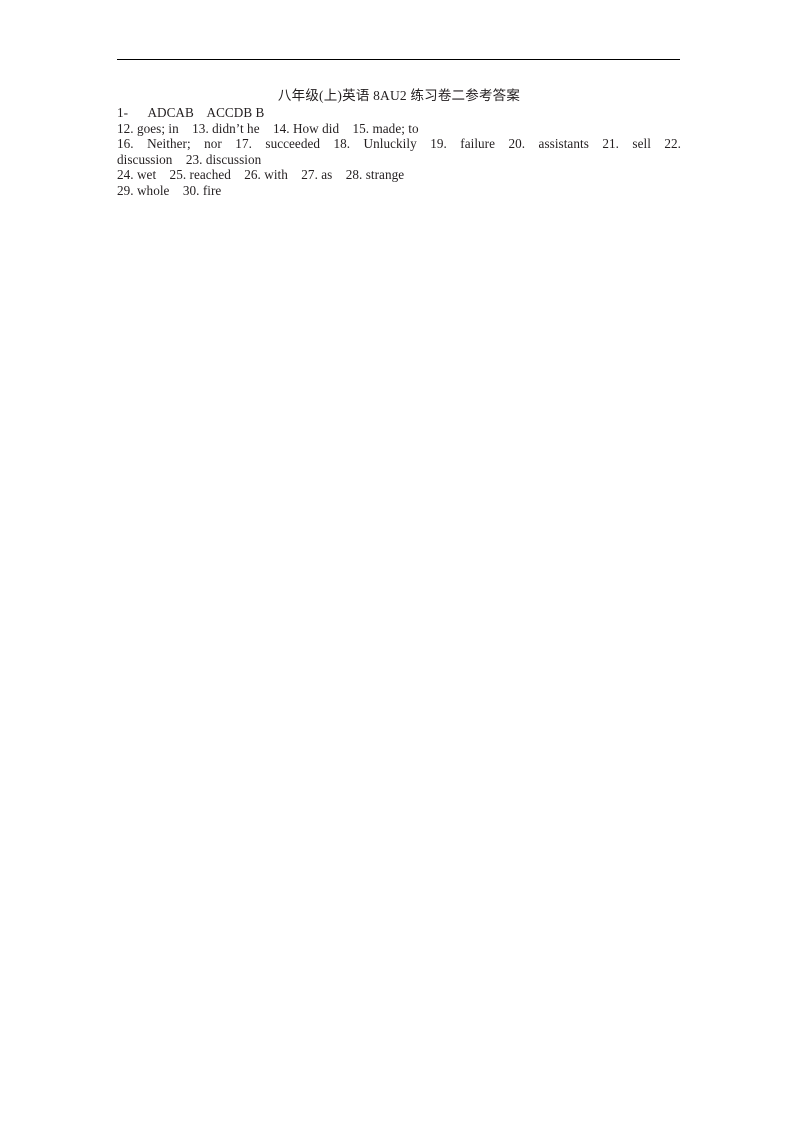 This screenshot has height=1123, width=794. I want to click on answer-line-4: discussion 23. discussion, so click(189, 159).